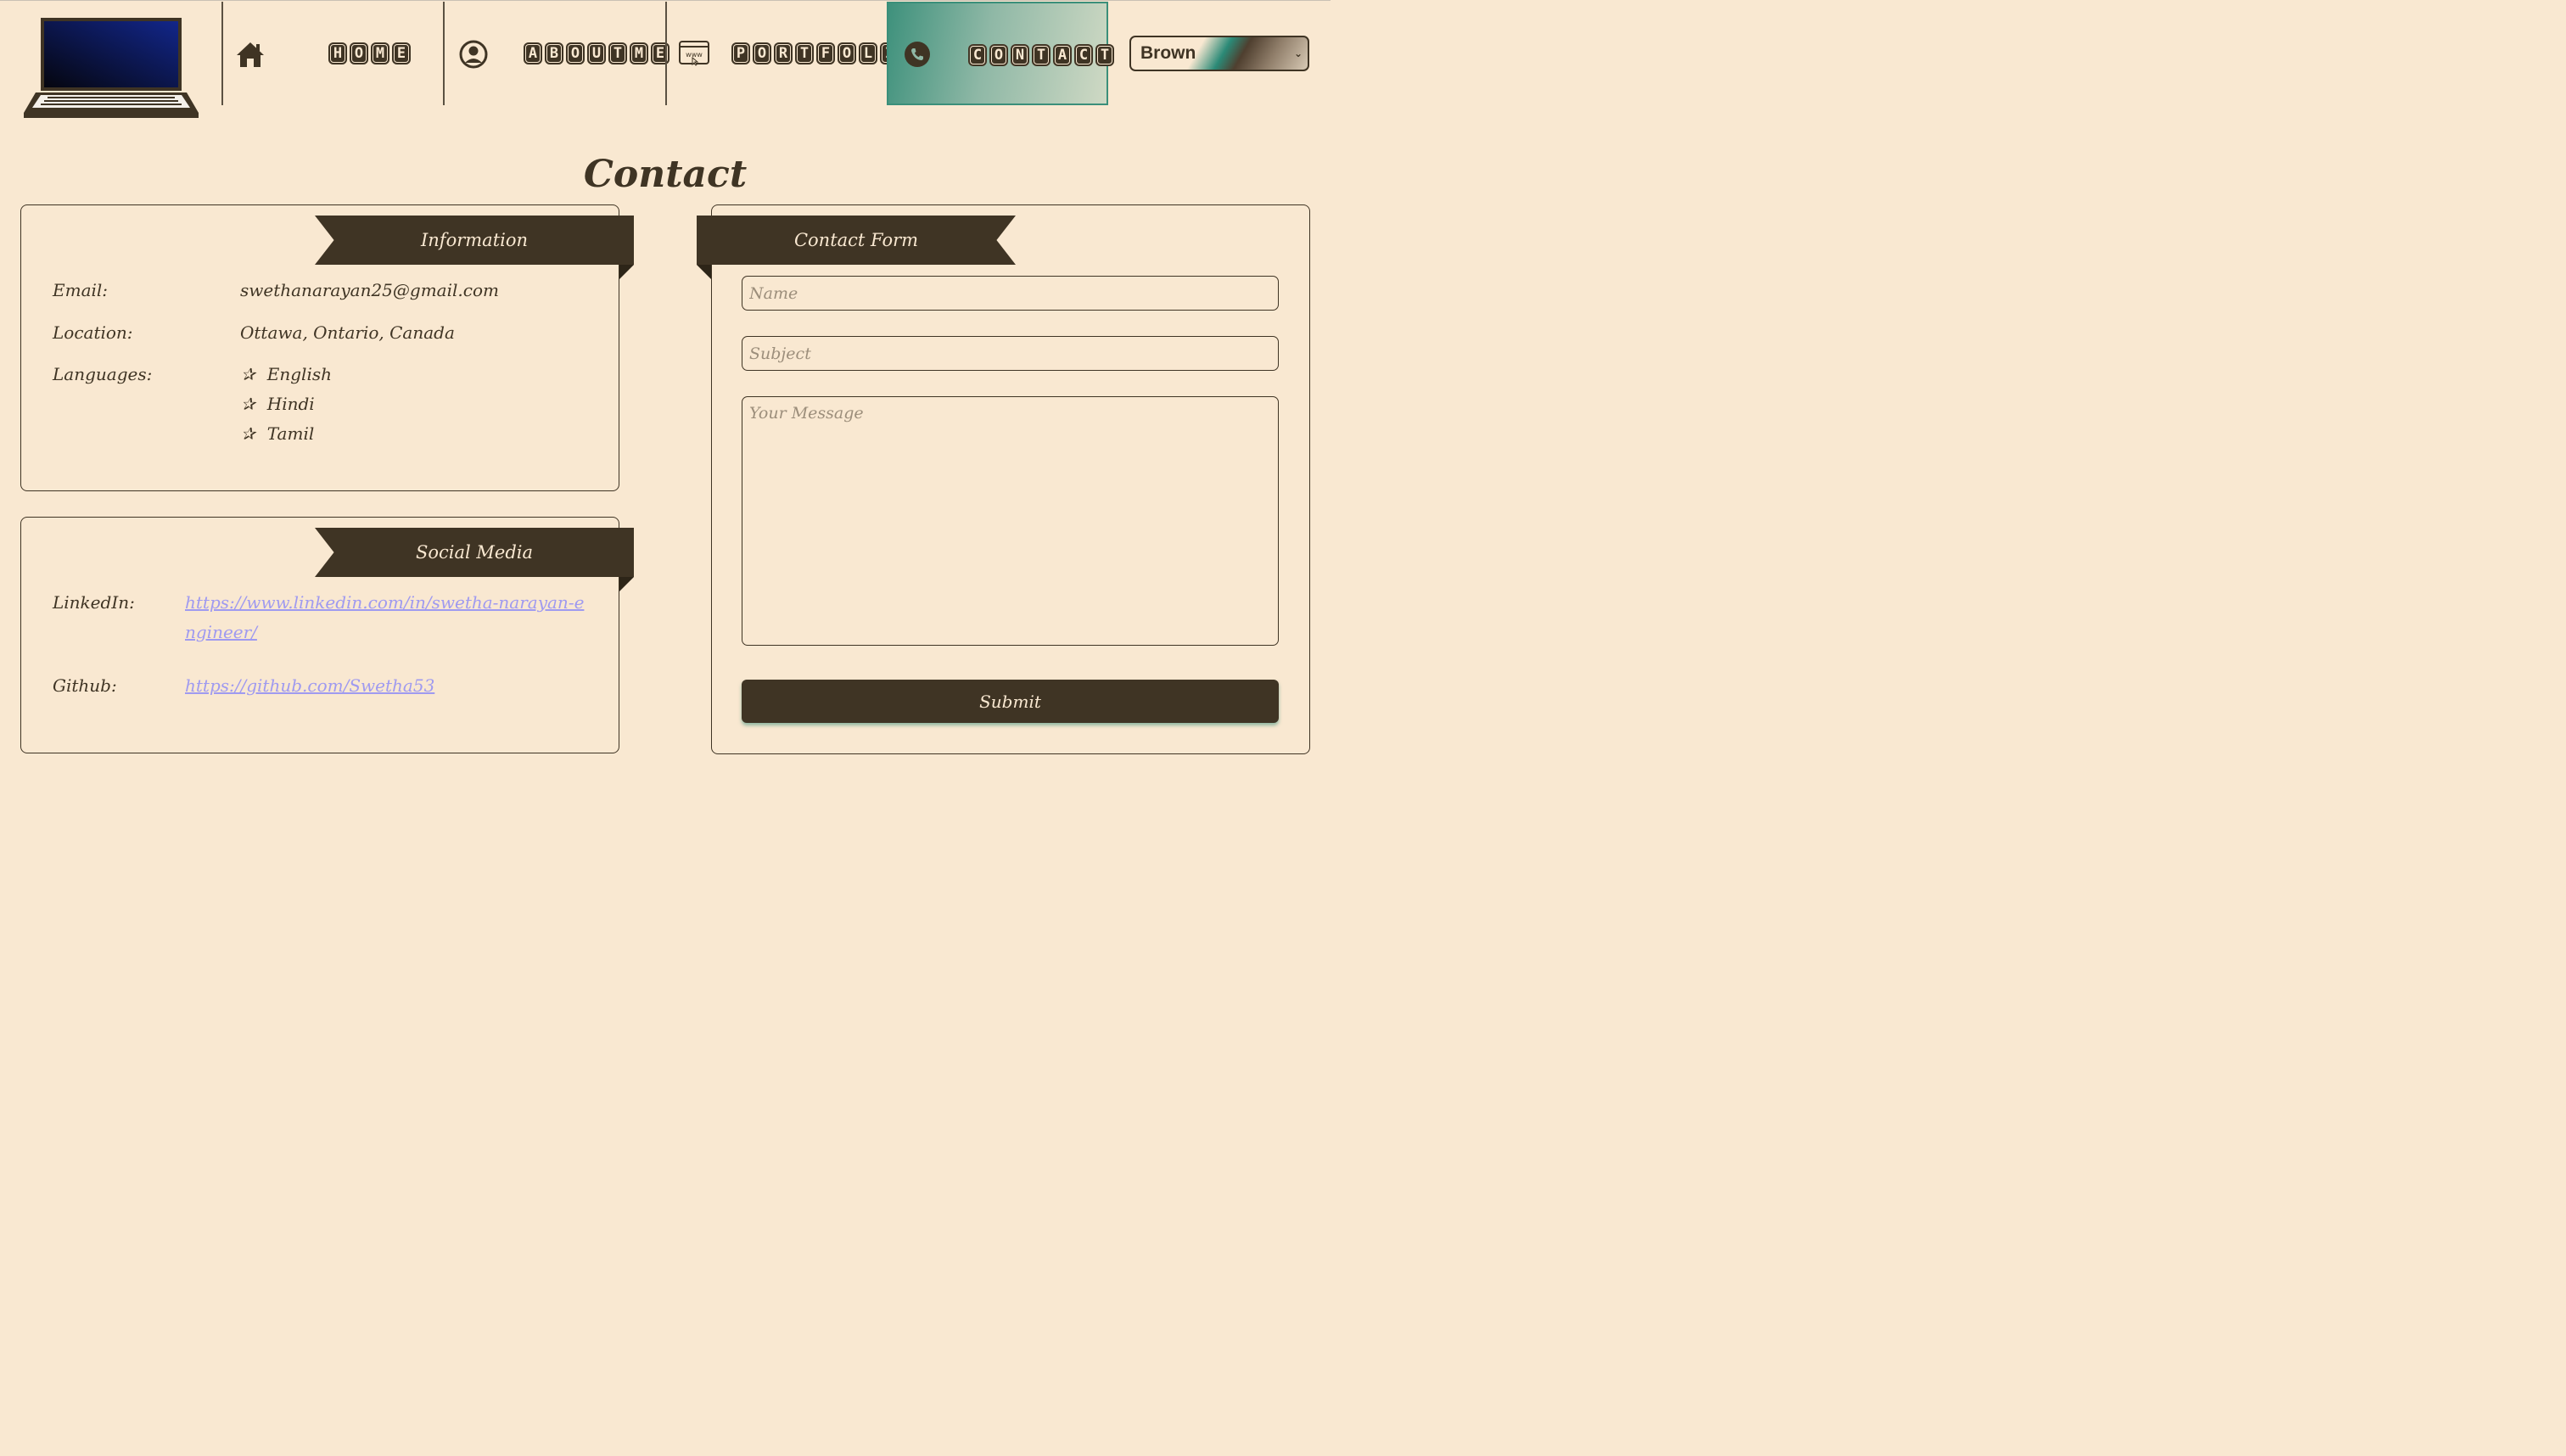 Image resolution: width=2566 pixels, height=1456 pixels. I want to click on language-tamil: Tamil, so click(290, 433).